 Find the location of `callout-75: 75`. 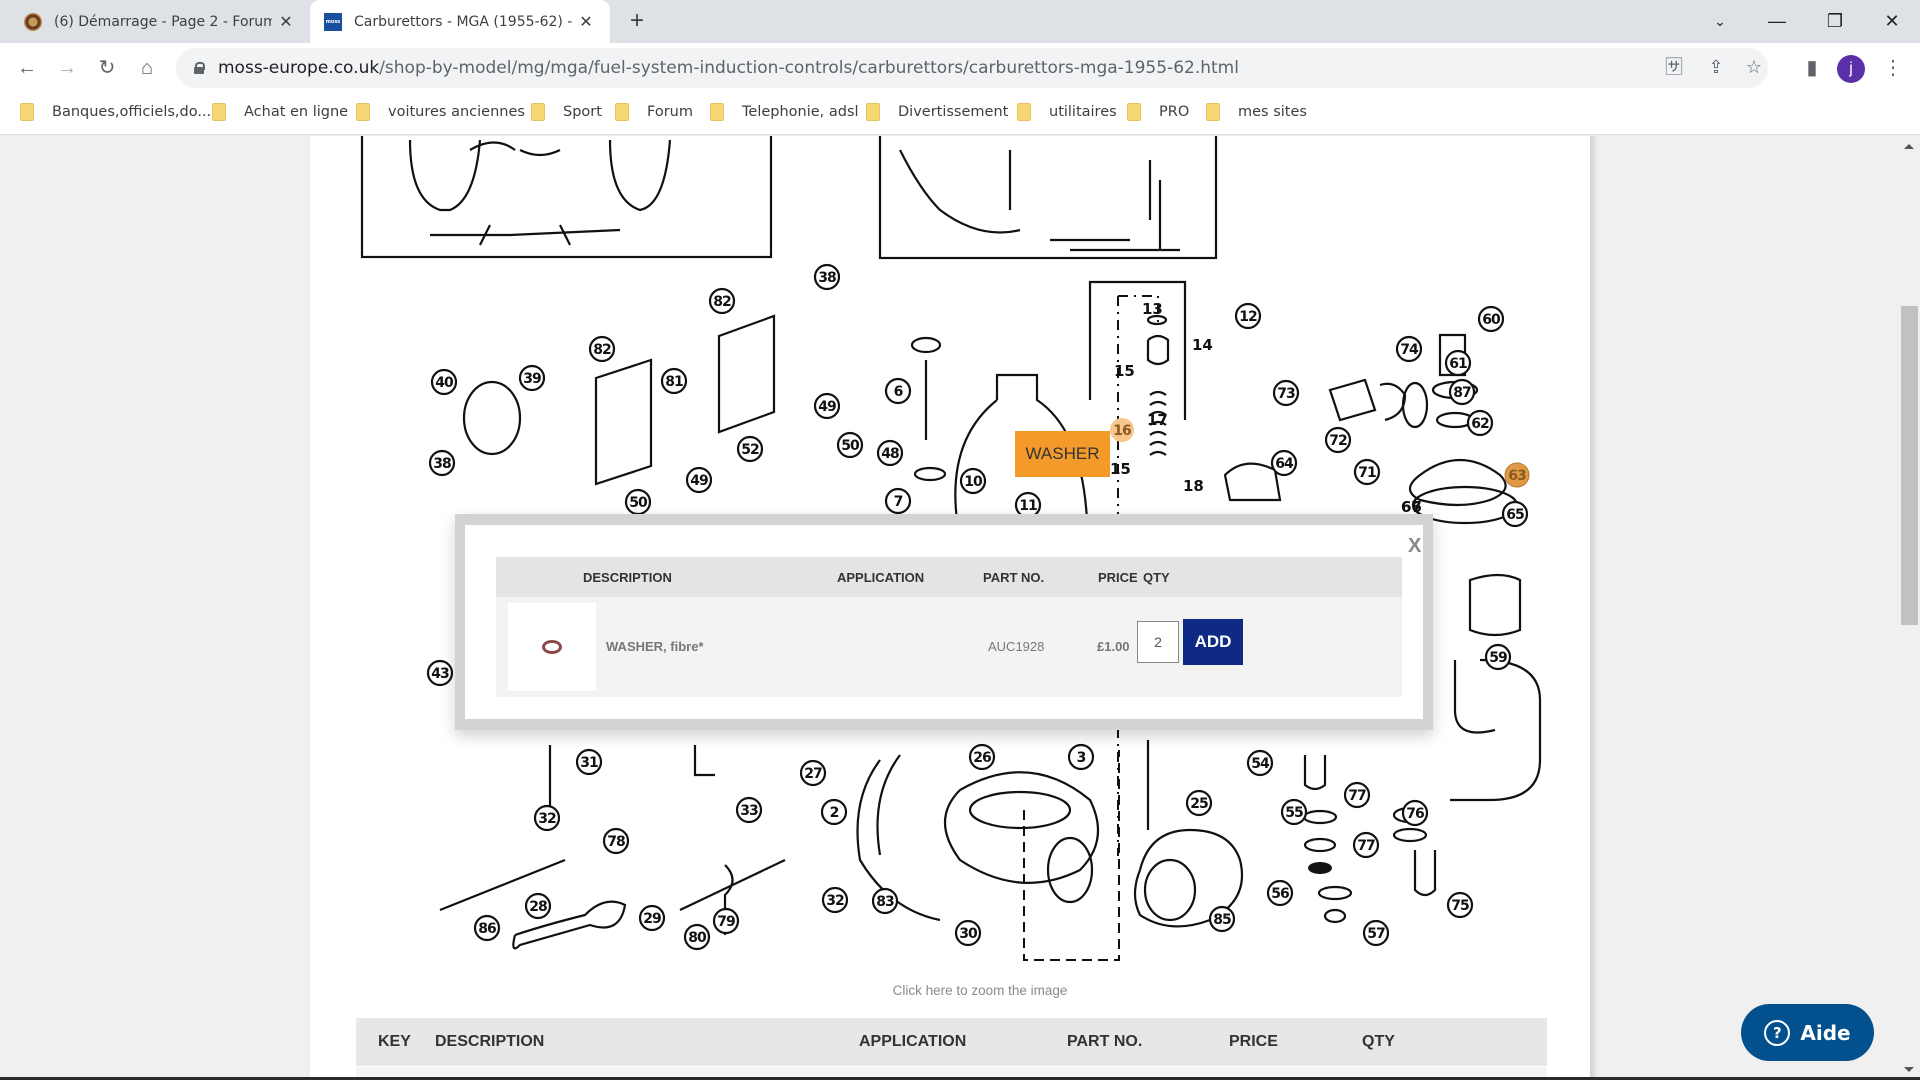

callout-75: 75 is located at coordinates (1460, 905).